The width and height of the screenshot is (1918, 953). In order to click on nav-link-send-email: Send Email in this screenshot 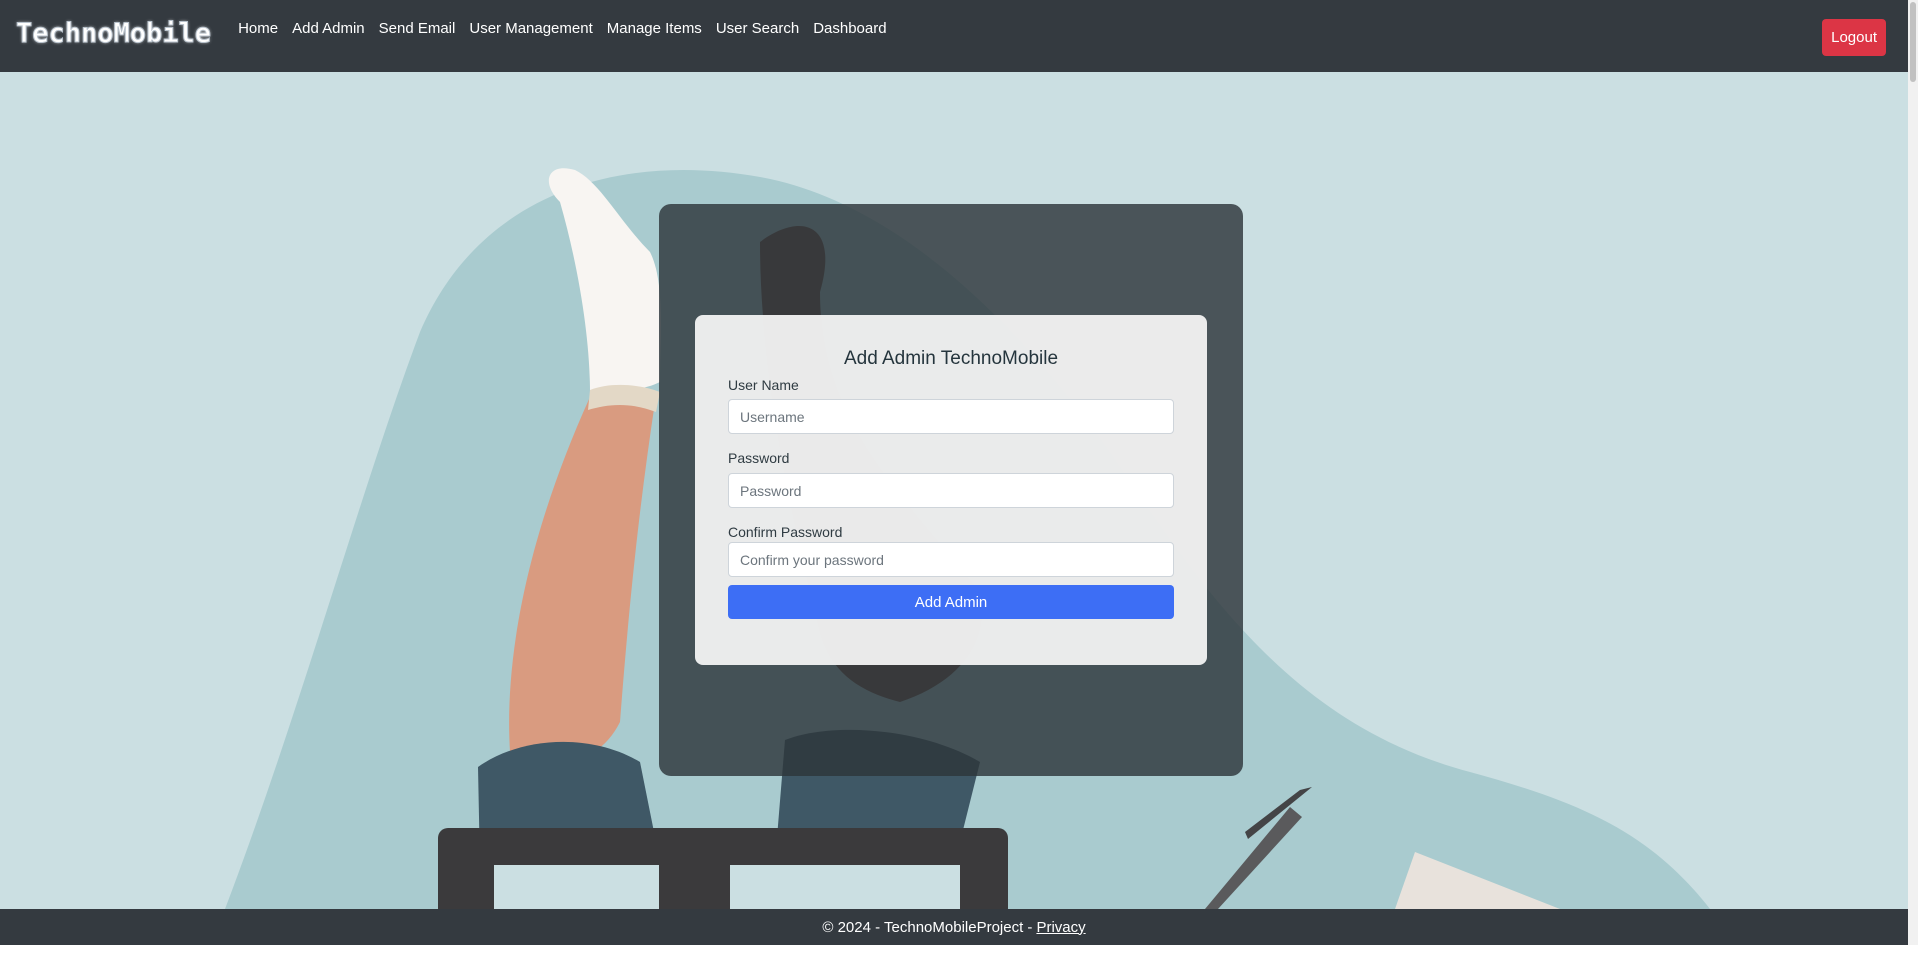, I will do `click(417, 28)`.